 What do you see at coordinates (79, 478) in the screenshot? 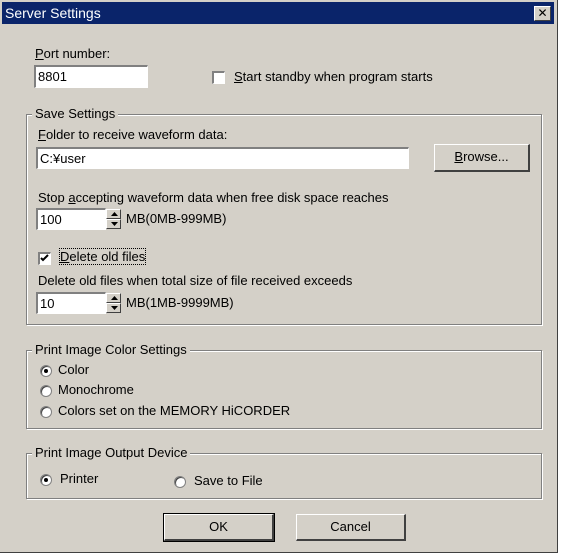
I see `printer-option-label: Printer` at bounding box center [79, 478].